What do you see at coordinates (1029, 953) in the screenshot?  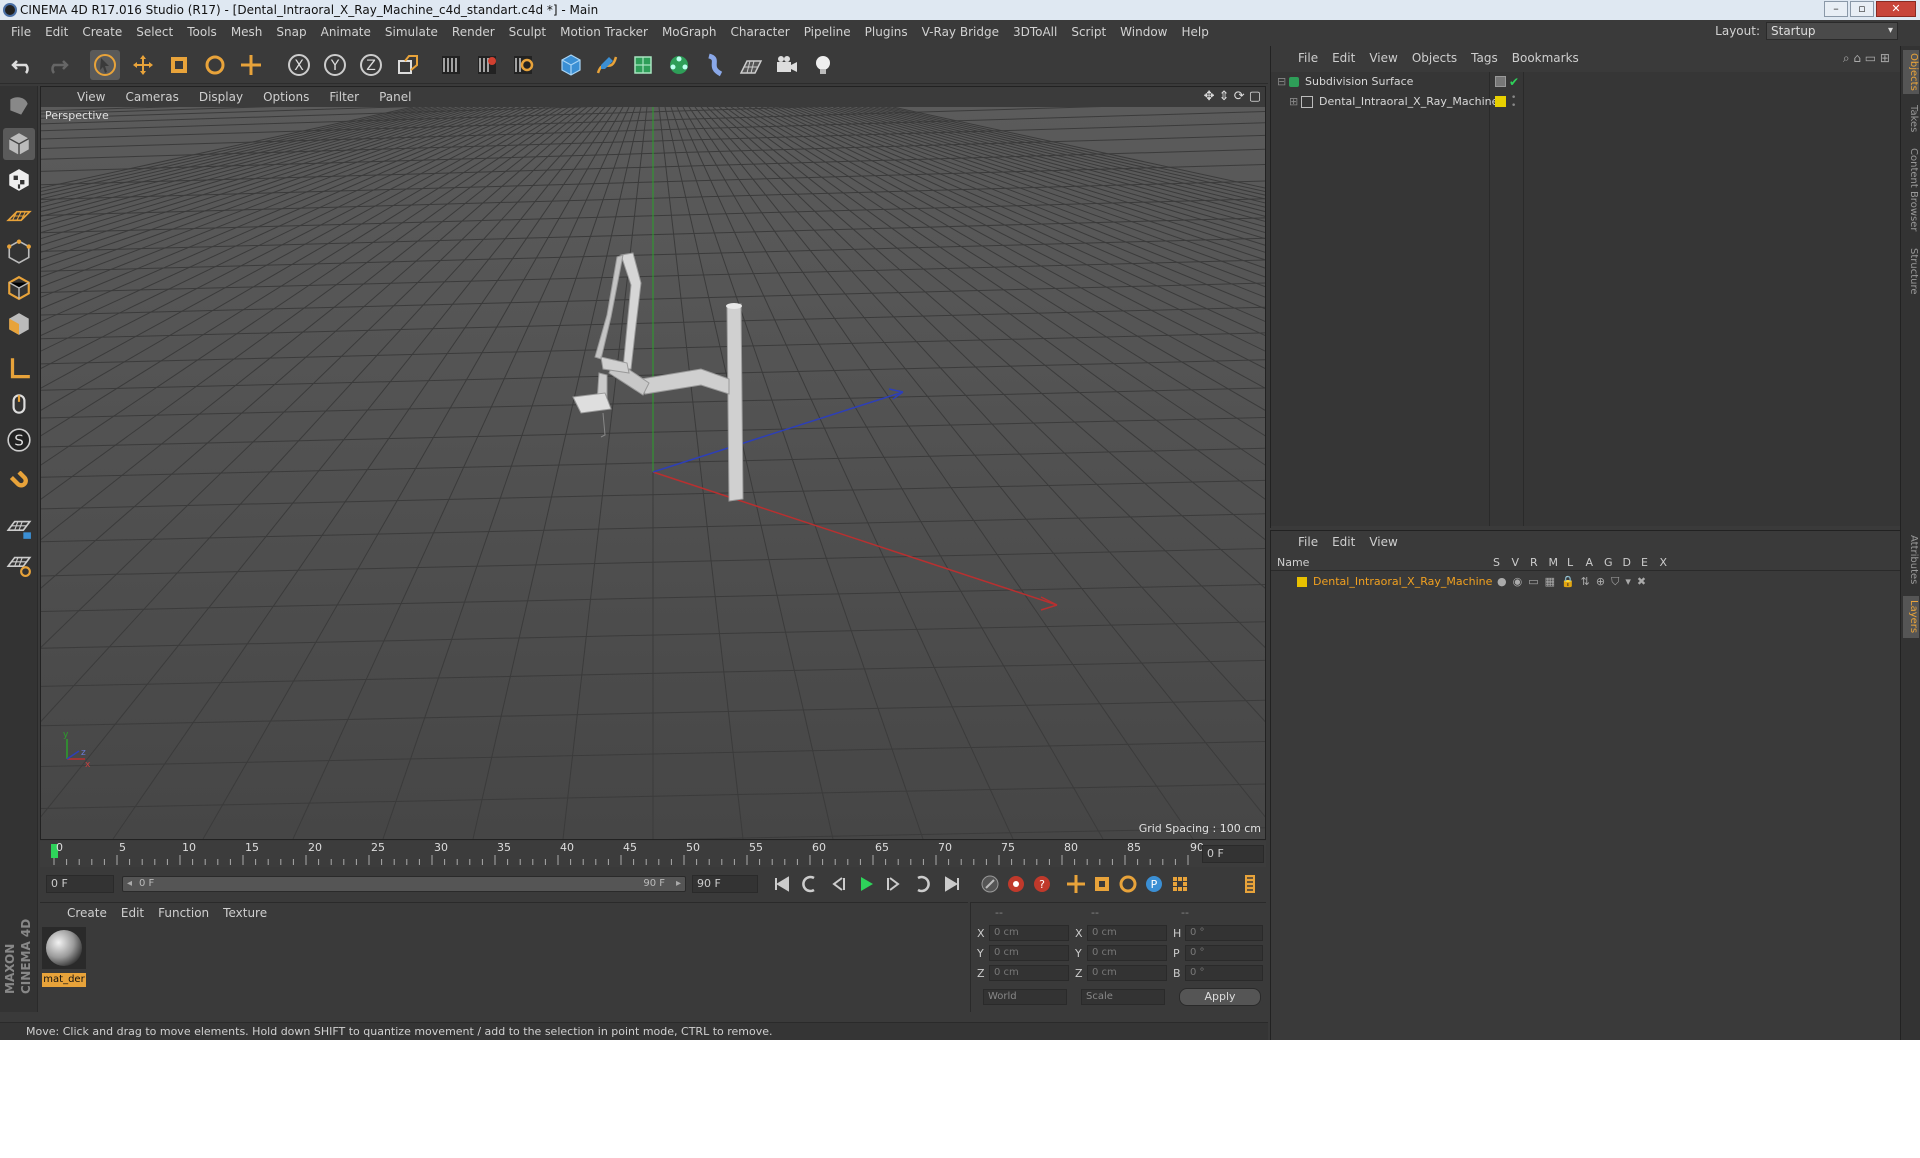 I see `position-y-field: 0 cm` at bounding box center [1029, 953].